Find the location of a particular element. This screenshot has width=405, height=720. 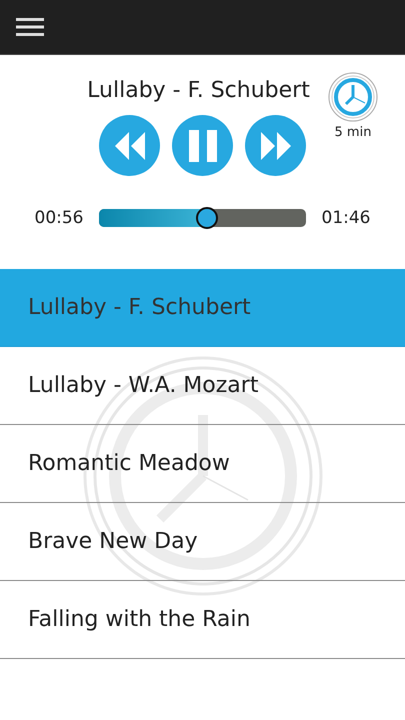

clock-icon is located at coordinates (353, 97).